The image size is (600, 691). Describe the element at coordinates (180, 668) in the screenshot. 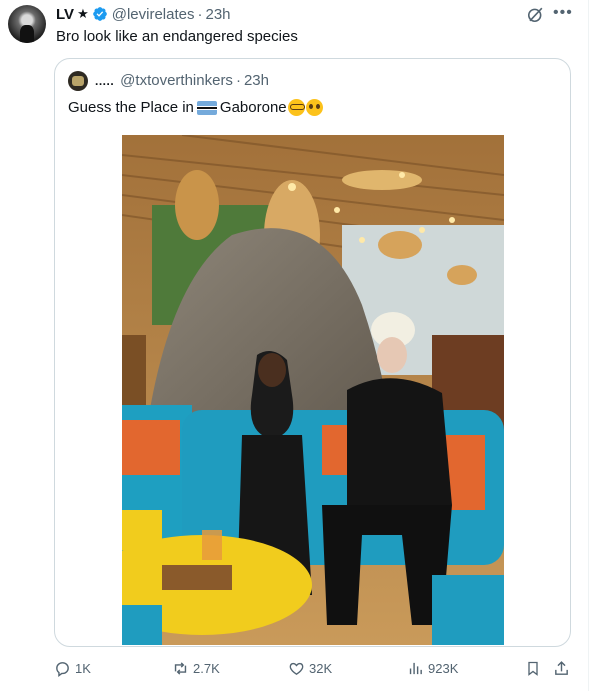

I see `repost-icon` at that location.